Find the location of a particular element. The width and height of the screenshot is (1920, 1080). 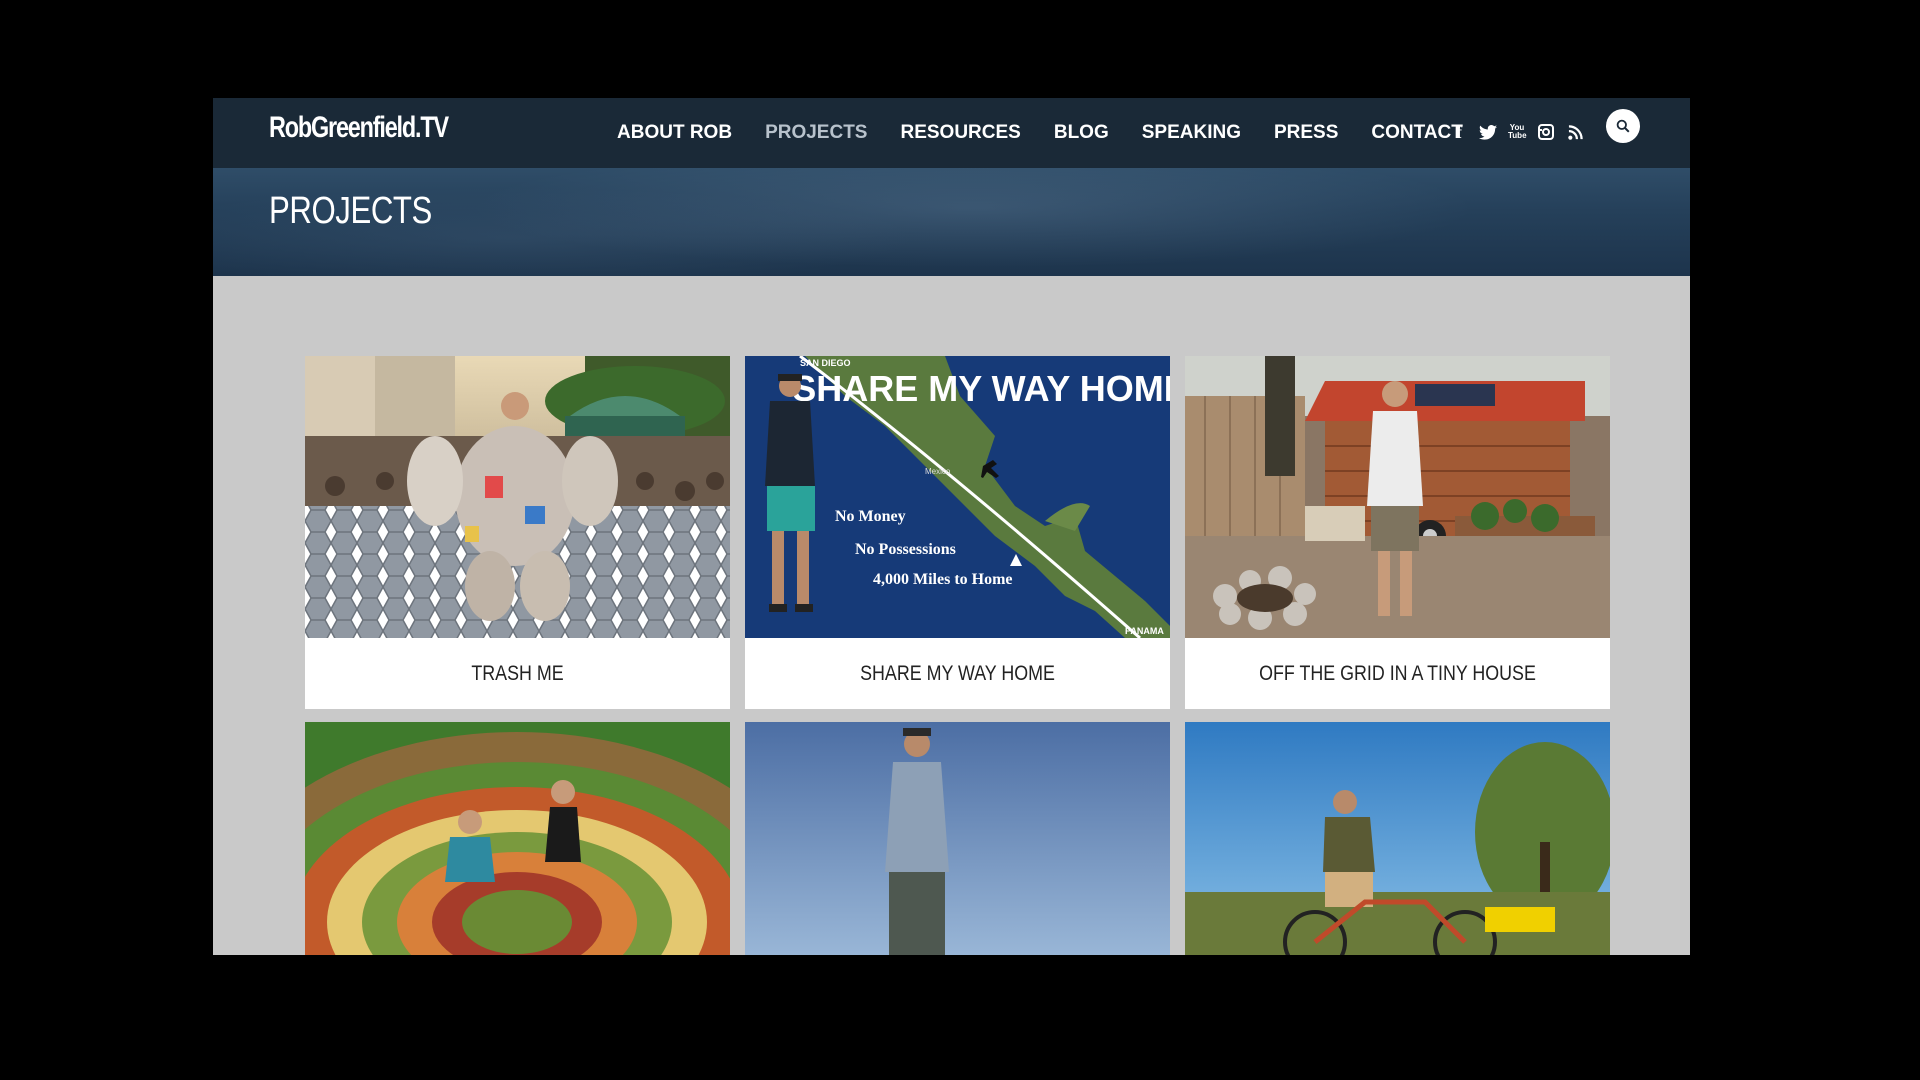

nav-press: PRESS is located at coordinates (1306, 133).